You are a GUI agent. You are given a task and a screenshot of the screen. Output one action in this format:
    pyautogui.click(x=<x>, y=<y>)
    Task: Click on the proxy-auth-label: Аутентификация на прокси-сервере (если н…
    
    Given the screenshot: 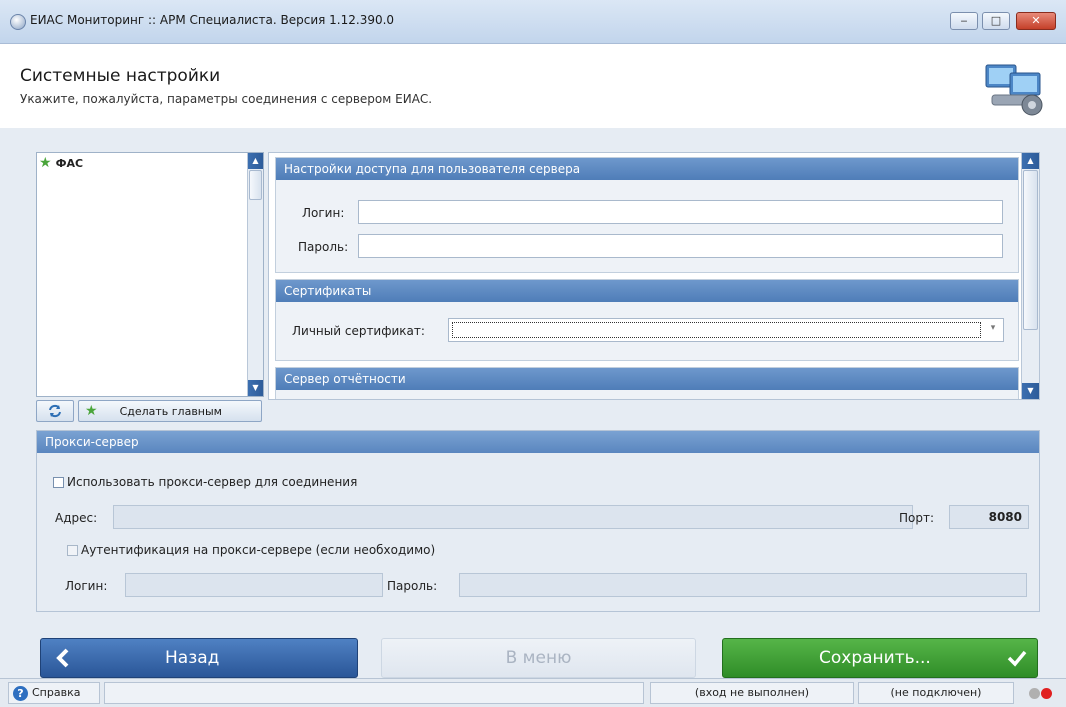 What is the action you would take?
    pyautogui.click(x=258, y=550)
    